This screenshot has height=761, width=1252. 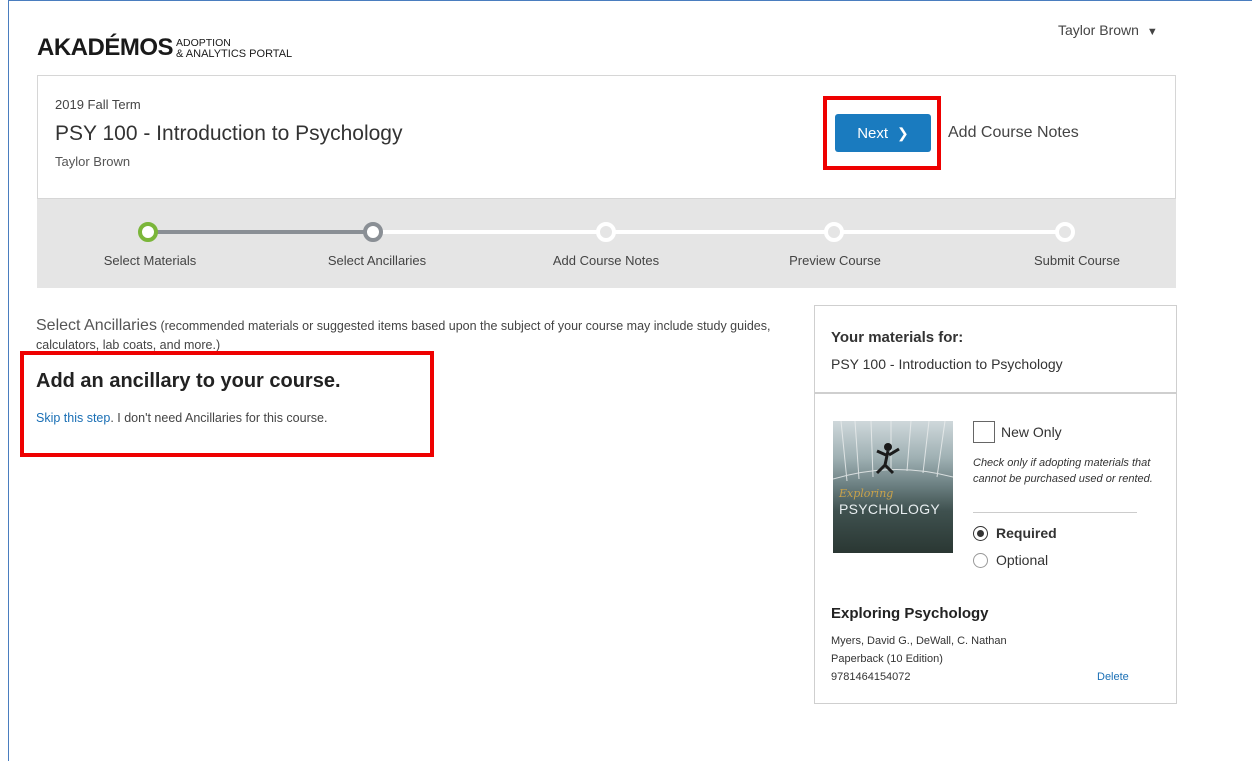 I want to click on book-format: Paperback (10 Edition), so click(x=887, y=659).